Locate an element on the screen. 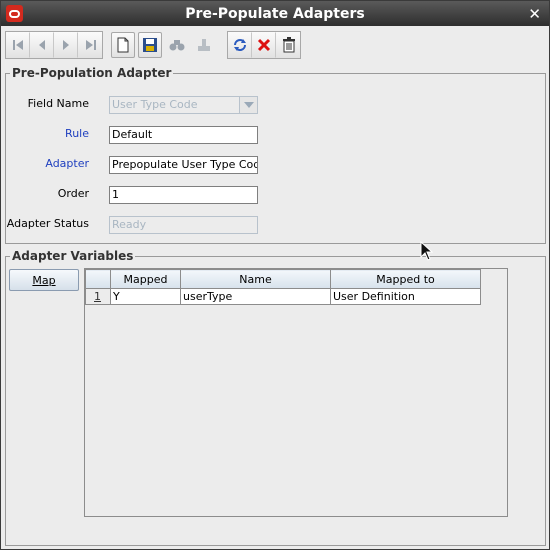  clear-icon is located at coordinates (204, 45).